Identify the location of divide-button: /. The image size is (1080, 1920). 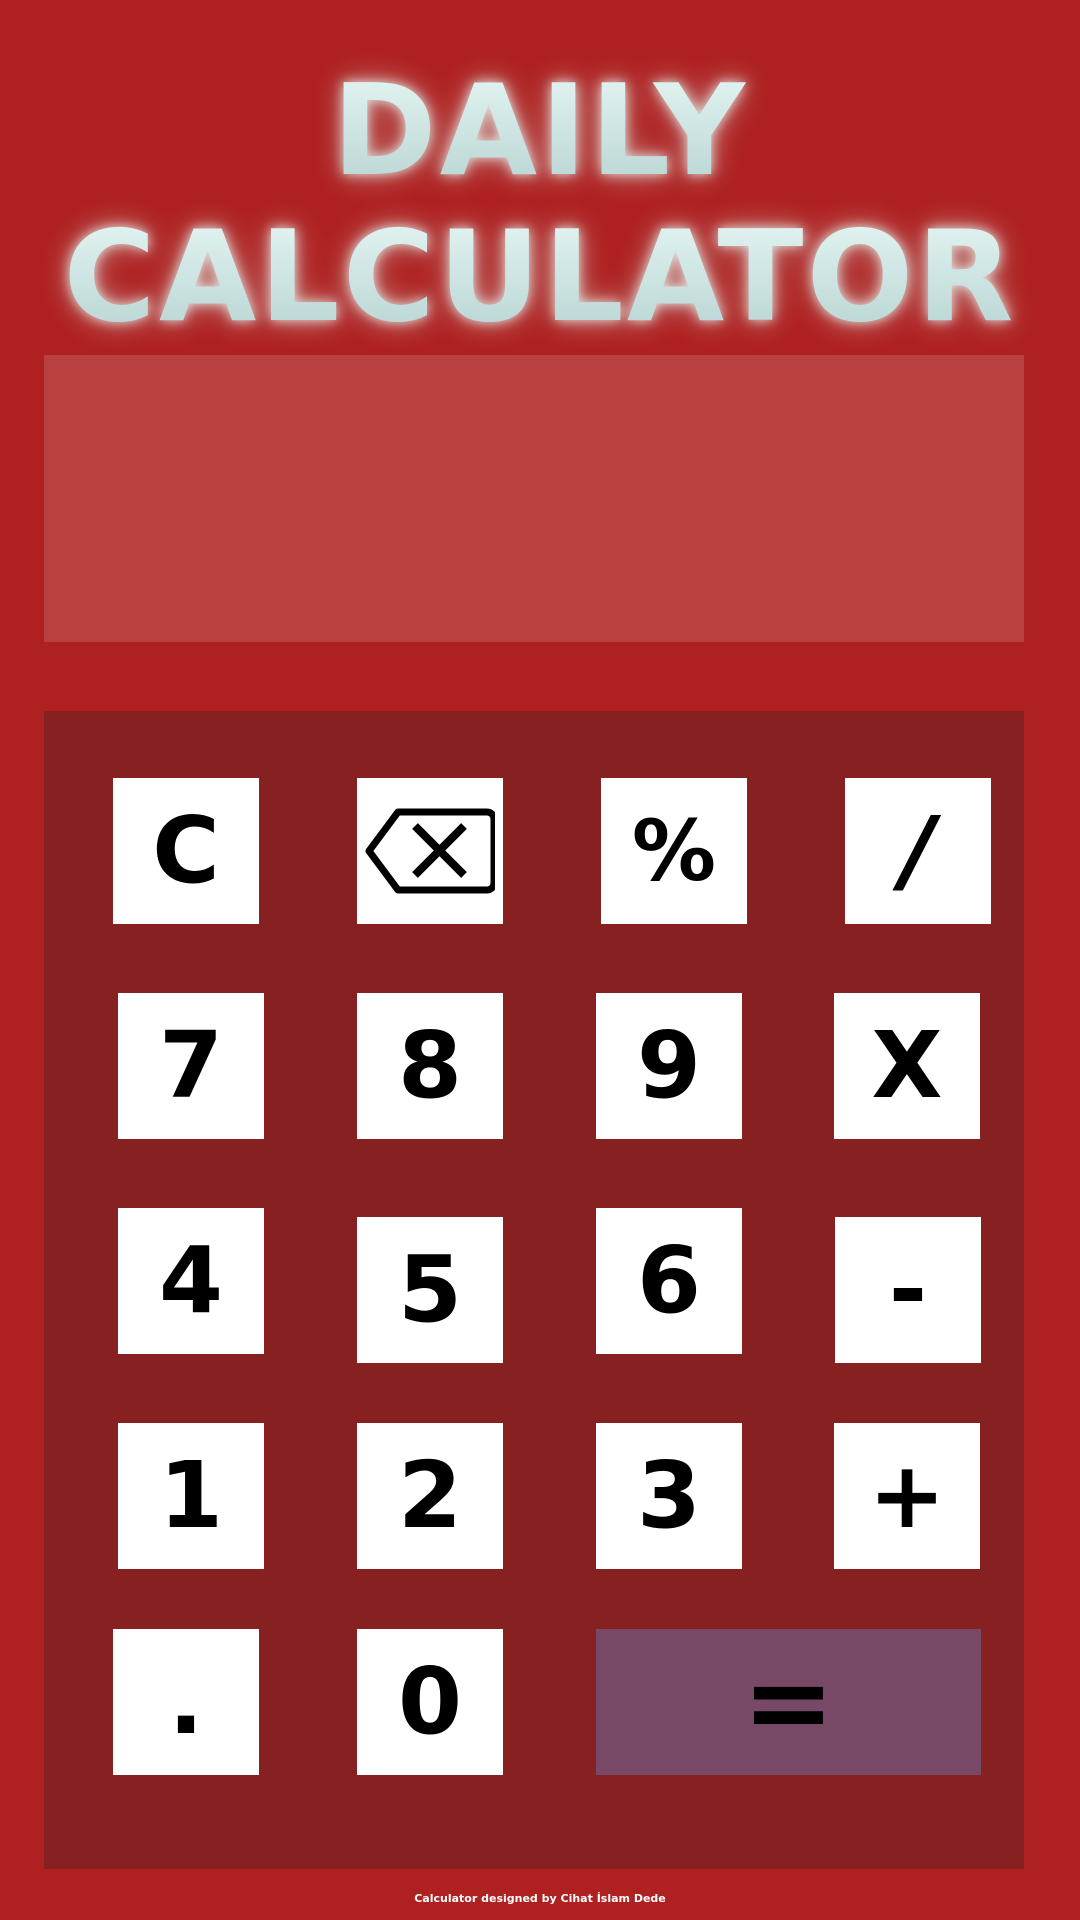
(918, 851).